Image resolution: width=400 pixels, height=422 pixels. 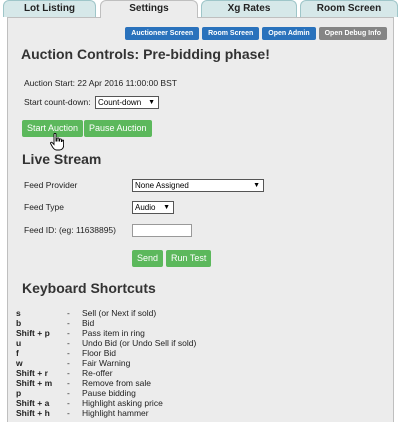 I want to click on shortcut-row: w - Fair Warning, so click(x=196, y=363).